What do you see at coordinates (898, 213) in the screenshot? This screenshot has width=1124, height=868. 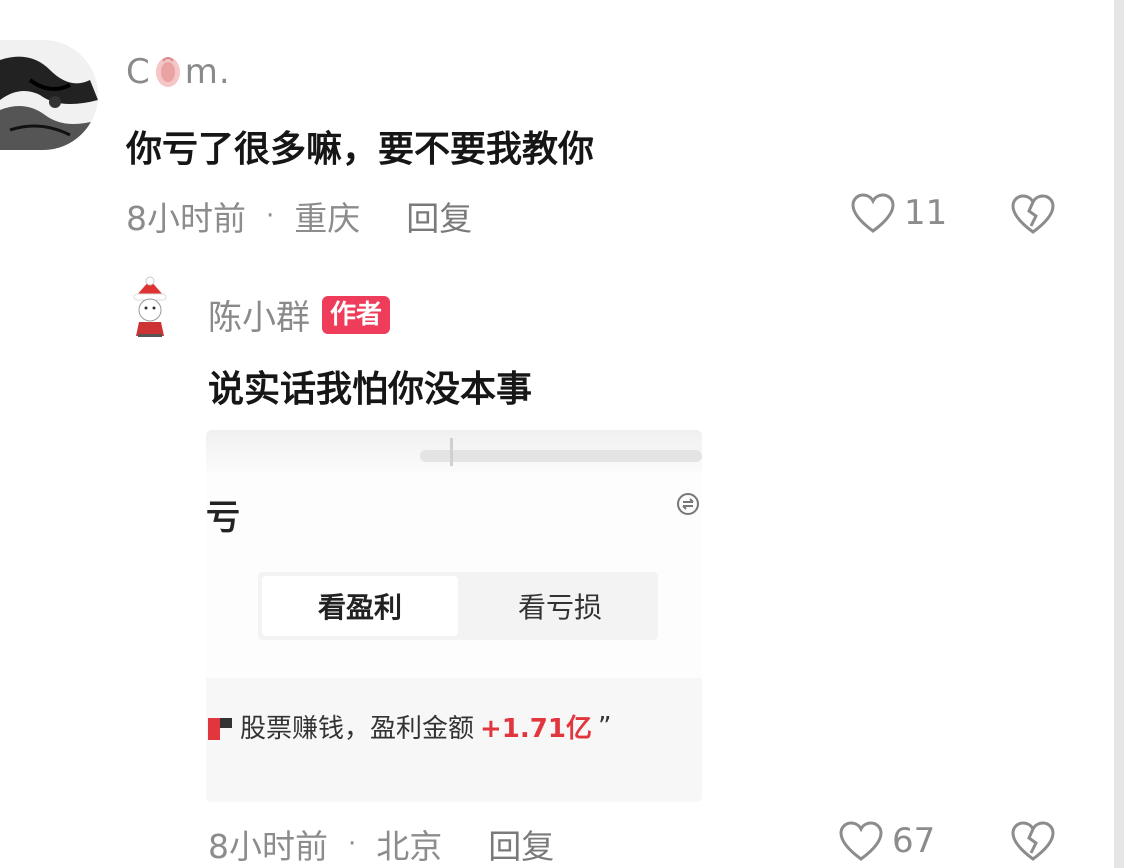 I see `like-button: 11` at bounding box center [898, 213].